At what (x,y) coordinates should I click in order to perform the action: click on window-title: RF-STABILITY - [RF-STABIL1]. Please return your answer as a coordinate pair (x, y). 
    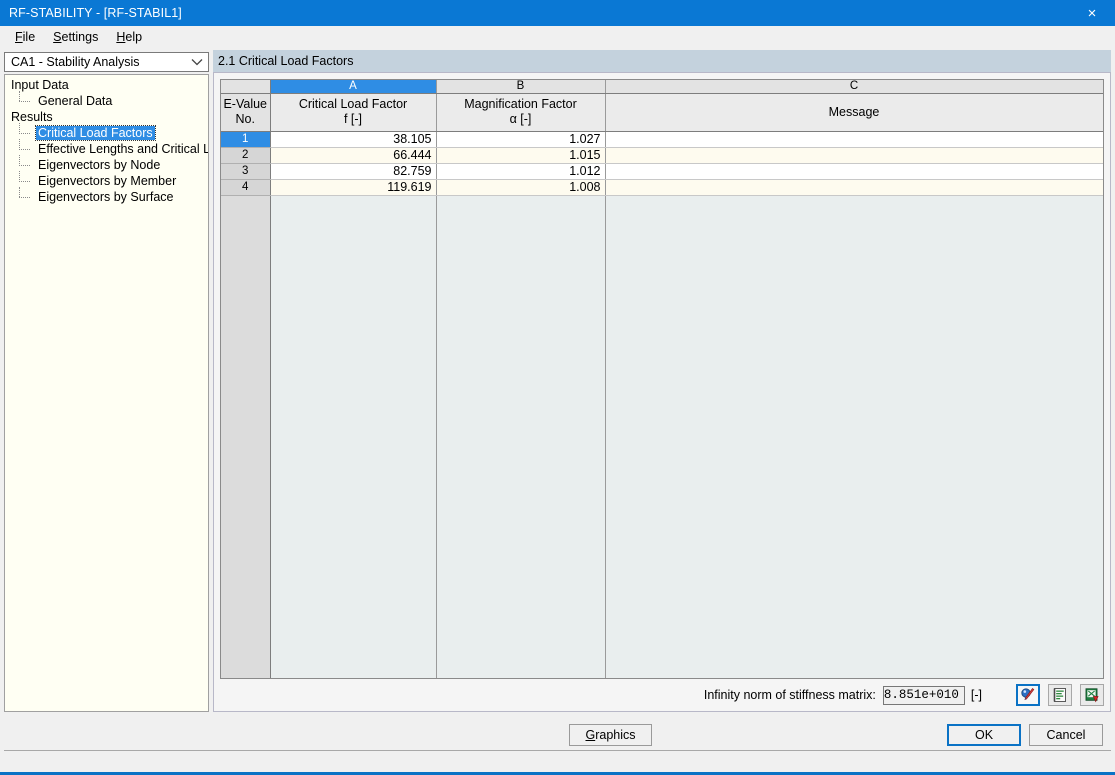
    Looking at the image, I should click on (95, 13).